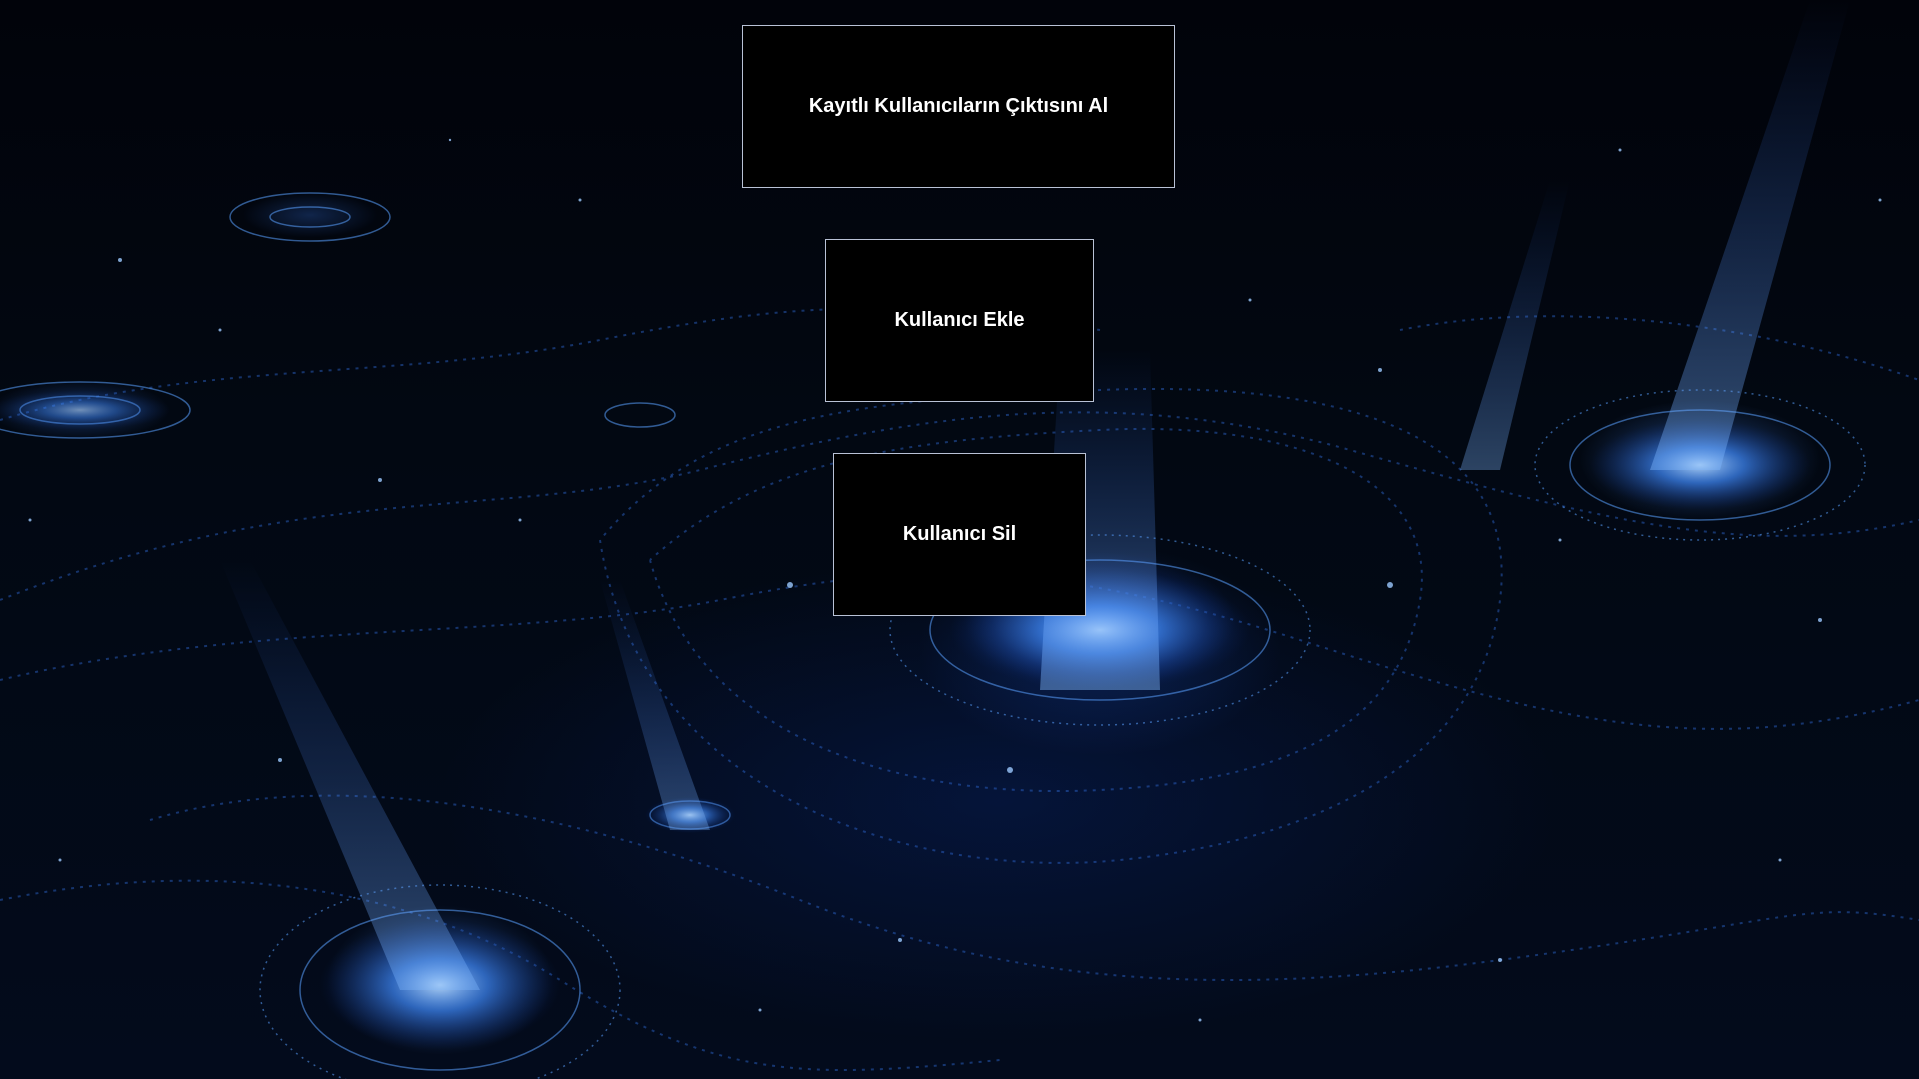  Describe the element at coordinates (958, 106) in the screenshot. I see `export-registered-users-button: Kayıtlı Kullanıcıların Çıktısını Al` at that location.